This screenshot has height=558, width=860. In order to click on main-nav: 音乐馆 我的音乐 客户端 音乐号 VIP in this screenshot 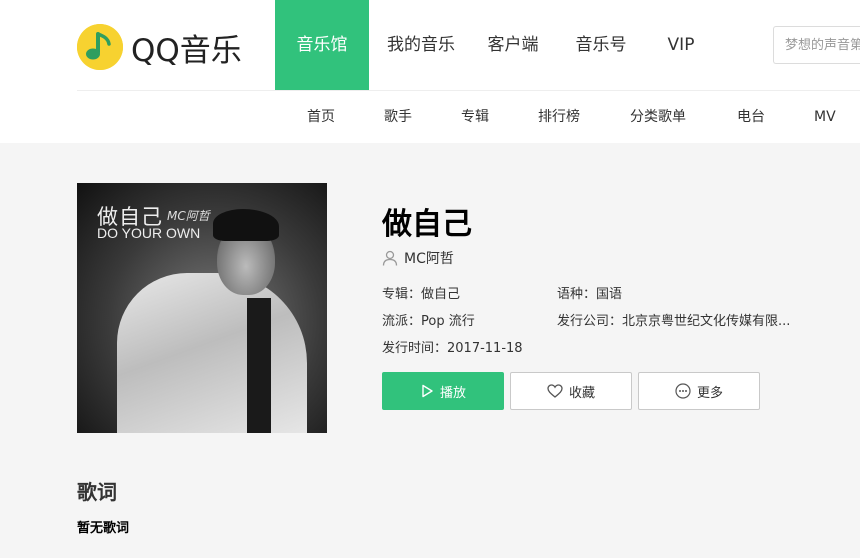, I will do `click(494, 45)`.